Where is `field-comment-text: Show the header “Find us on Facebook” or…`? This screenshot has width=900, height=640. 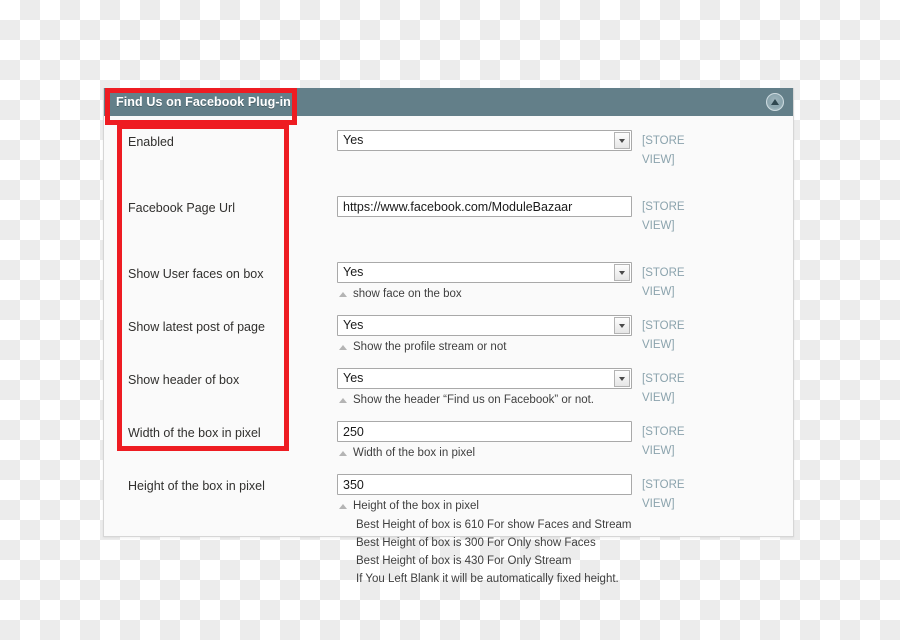
field-comment-text: Show the header “Find us on Facebook” or… is located at coordinates (474, 400).